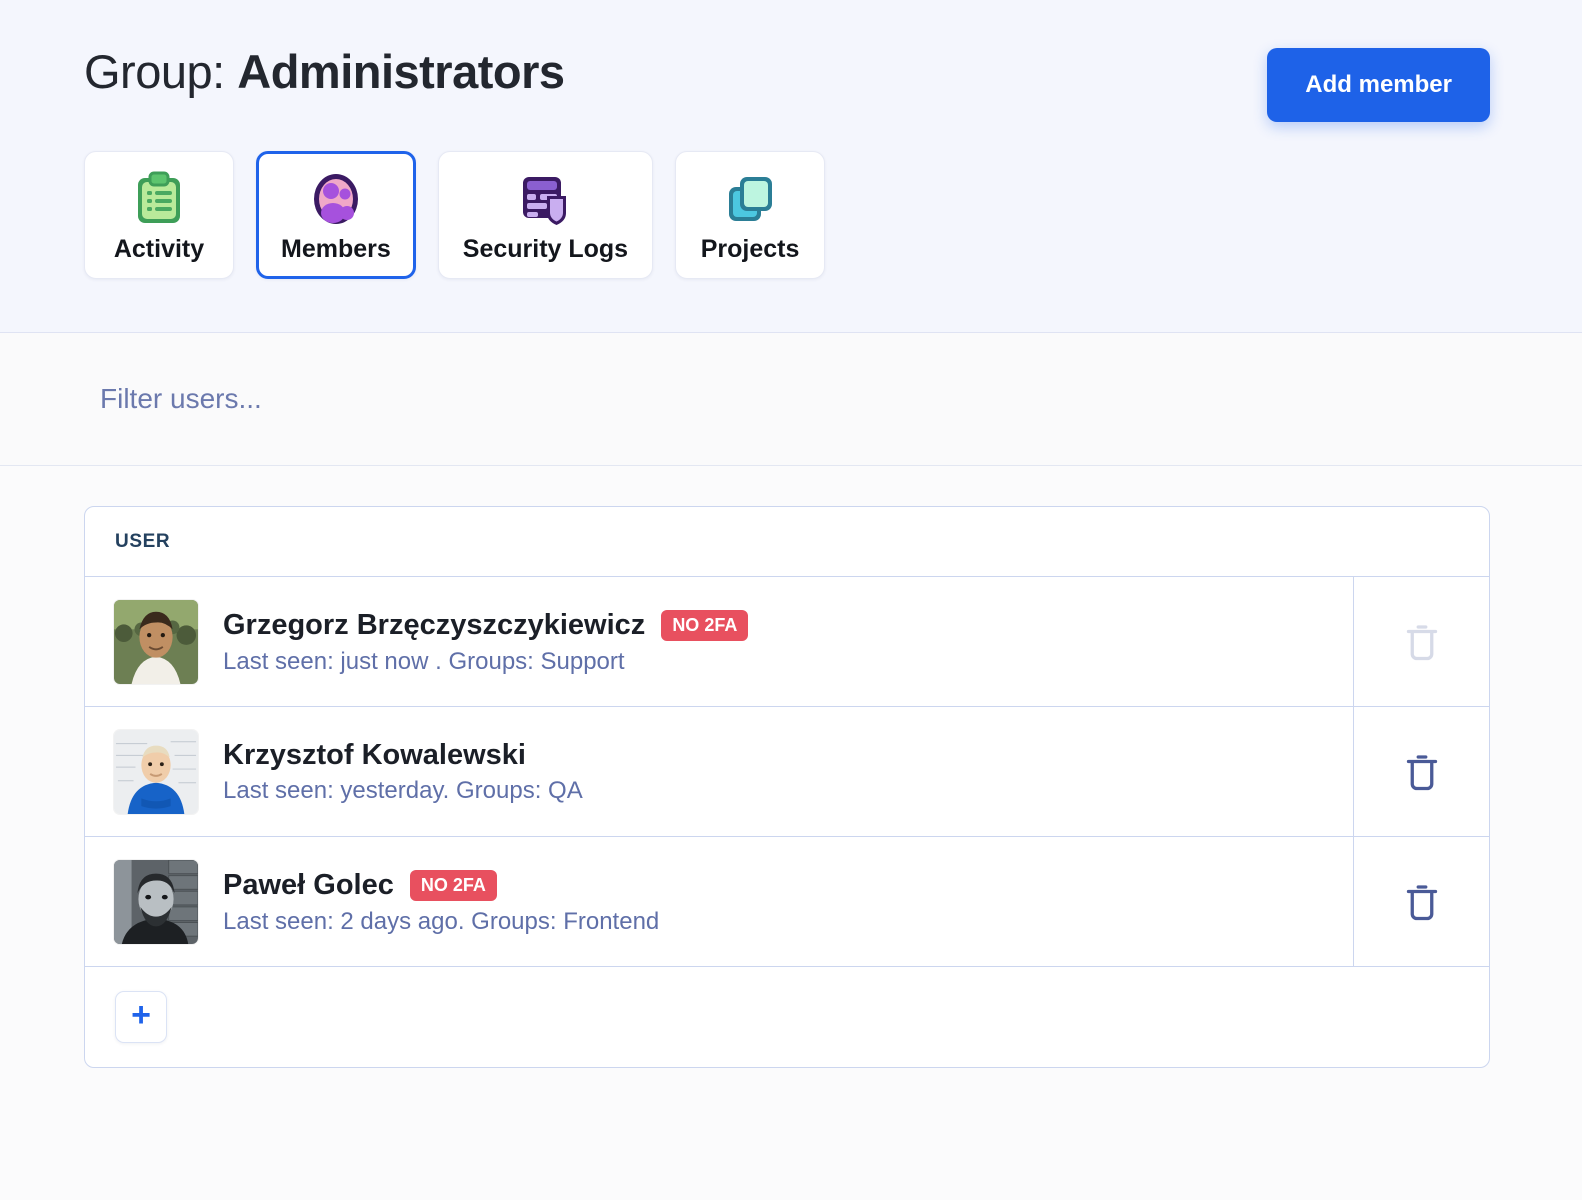  What do you see at coordinates (1378, 85) in the screenshot?
I see `add-member-button: Add member` at bounding box center [1378, 85].